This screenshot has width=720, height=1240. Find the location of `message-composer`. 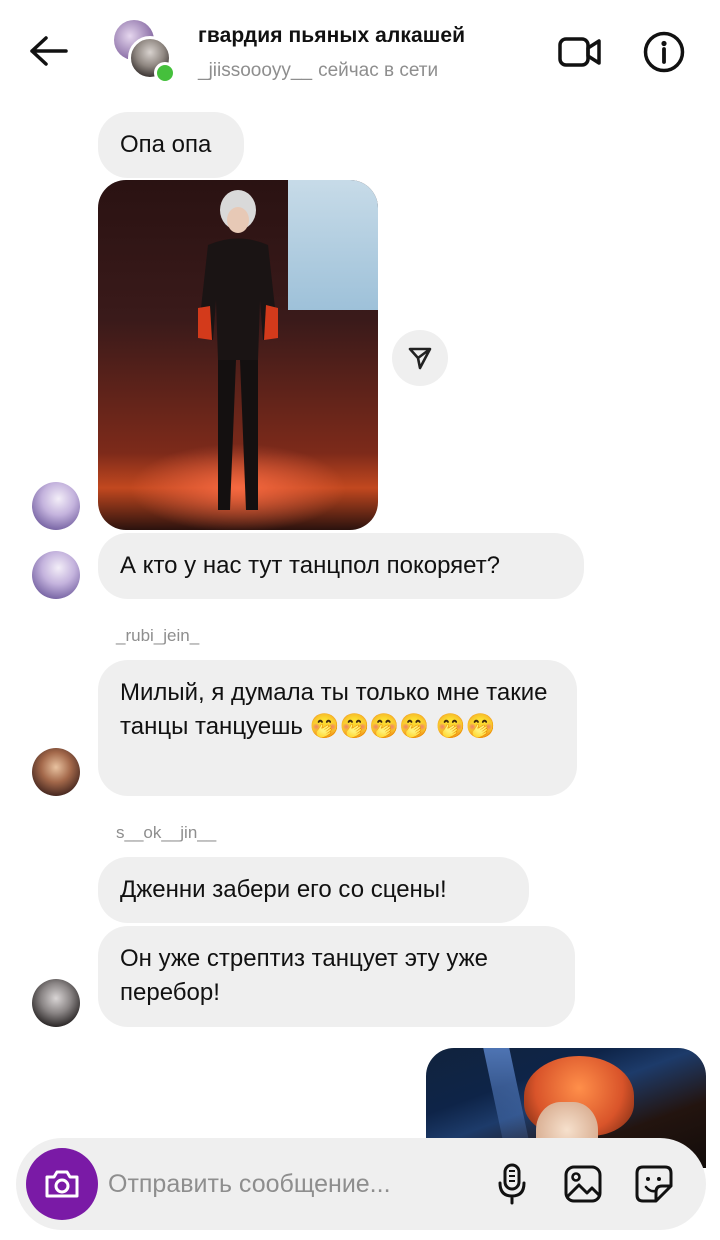

message-composer is located at coordinates (361, 1184).